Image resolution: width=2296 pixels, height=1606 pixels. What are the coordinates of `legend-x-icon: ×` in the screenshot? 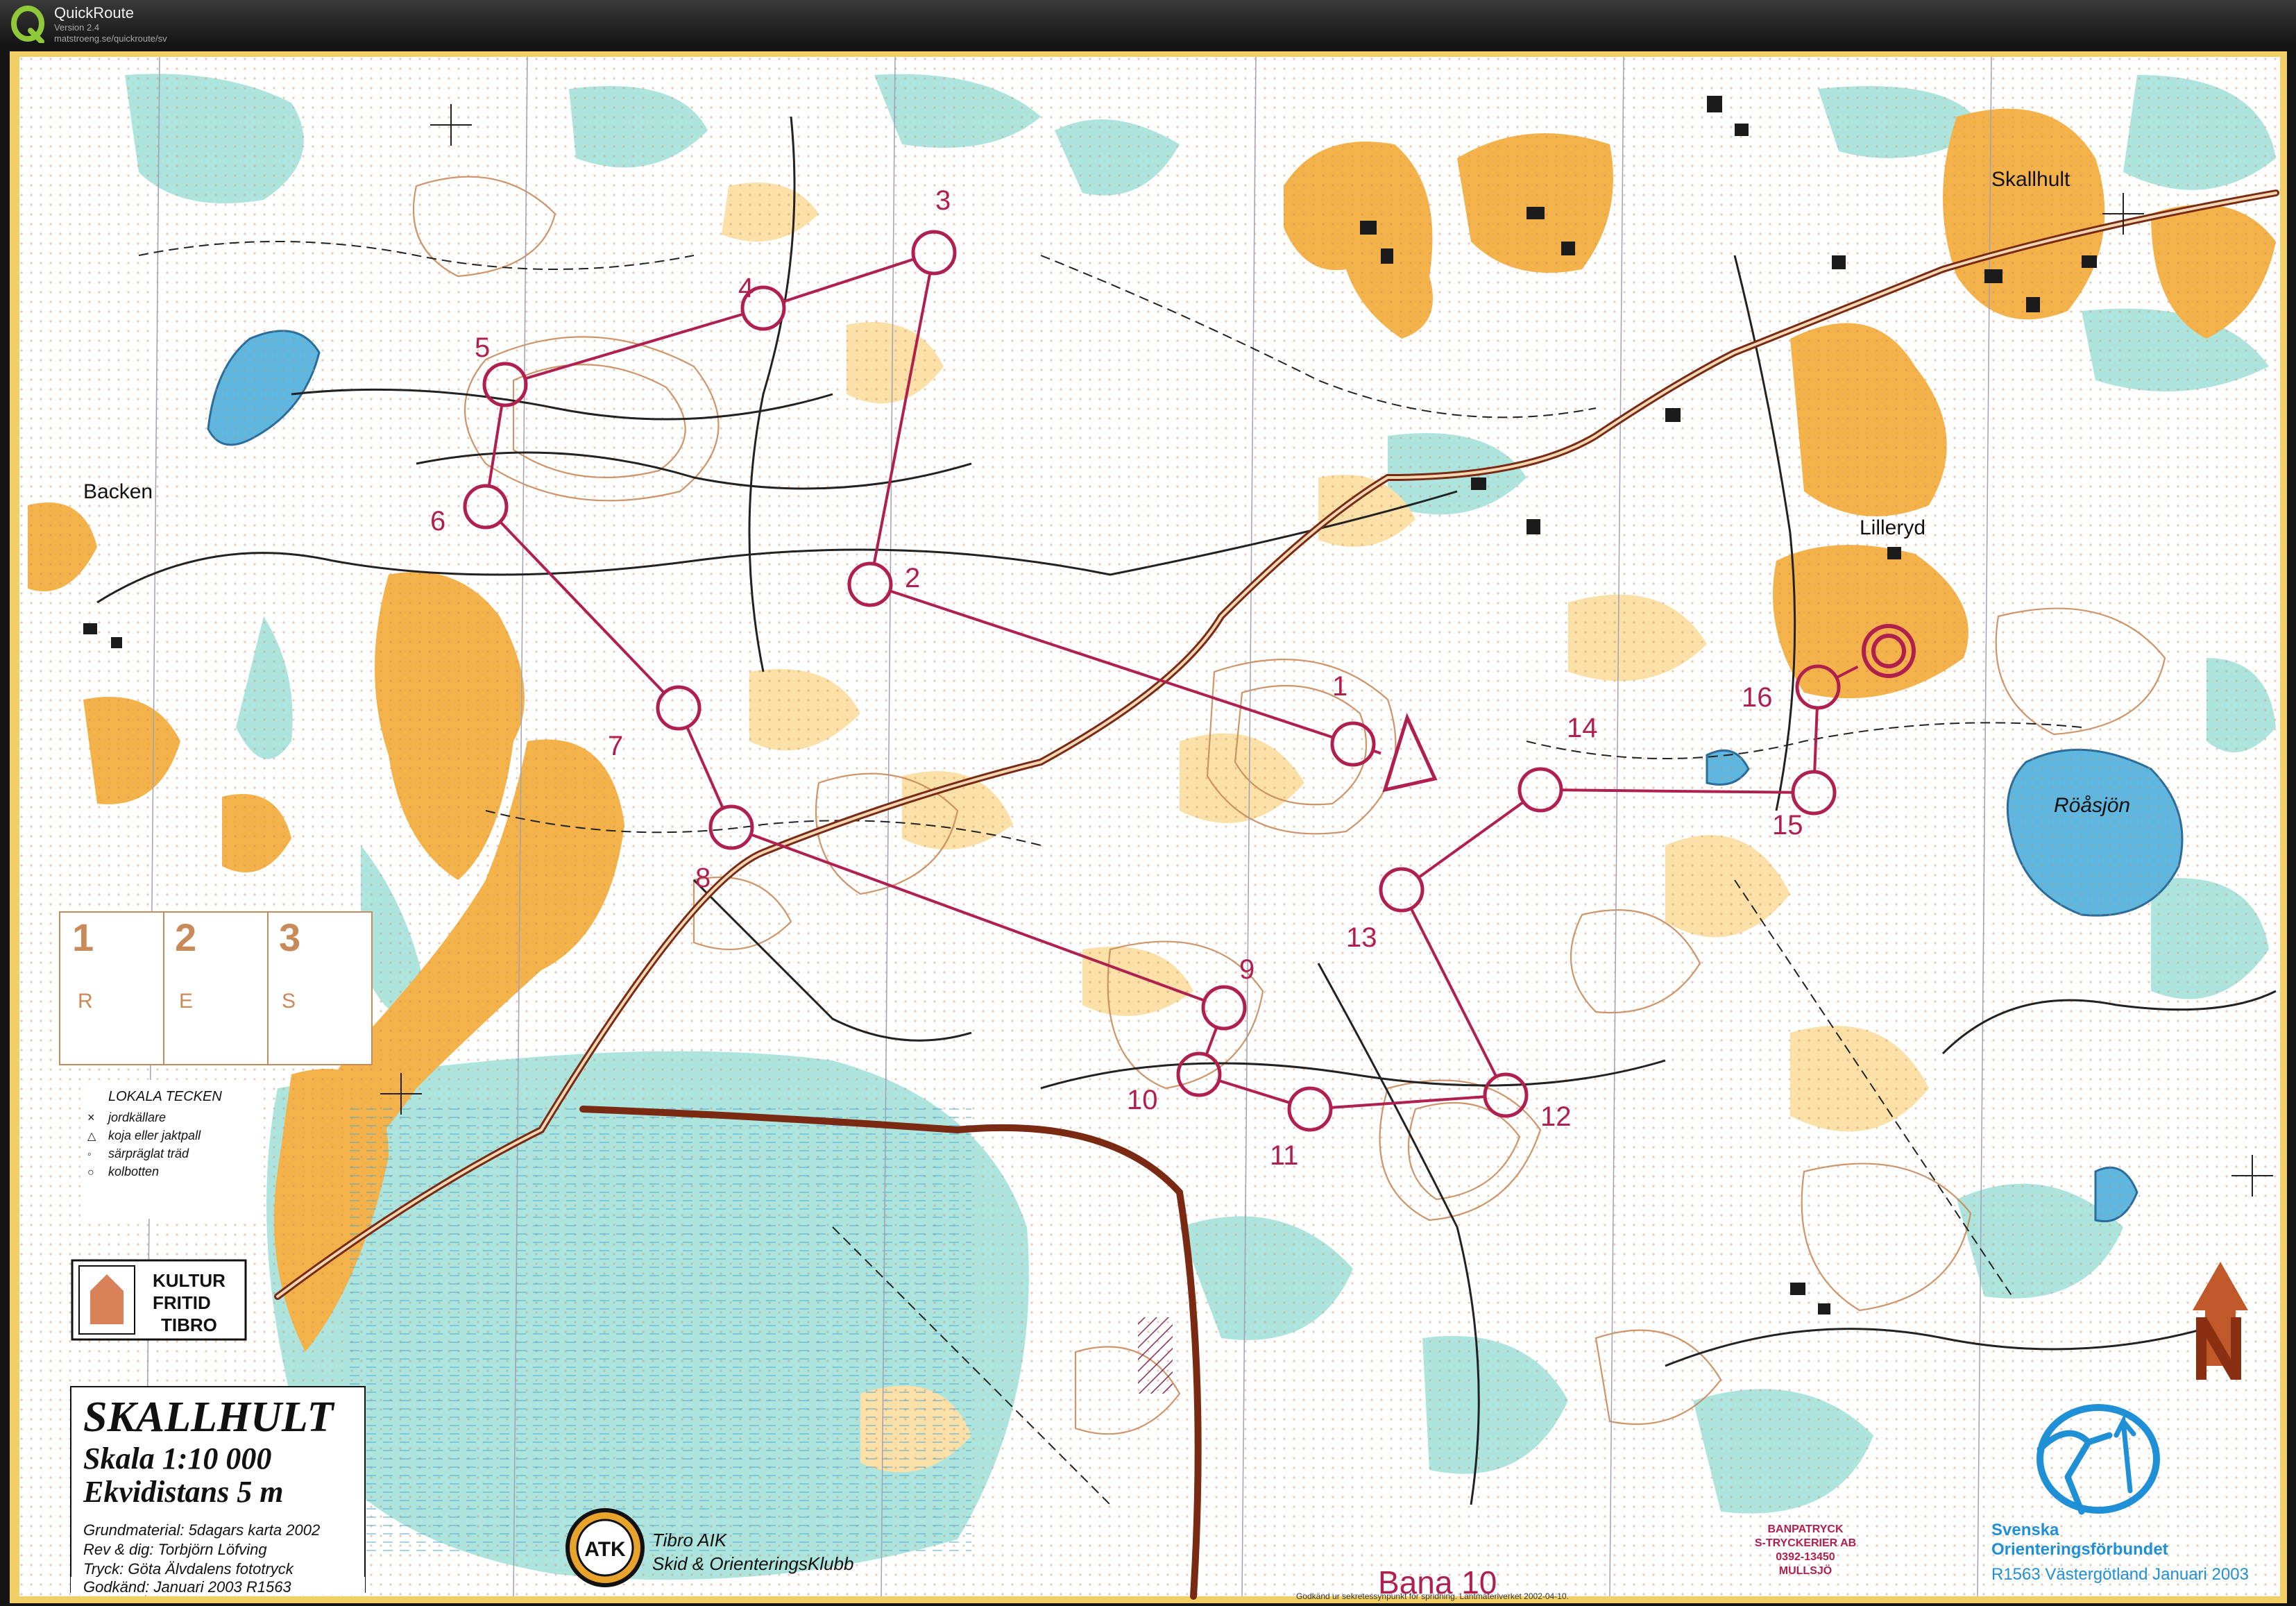 It's located at (91, 1117).